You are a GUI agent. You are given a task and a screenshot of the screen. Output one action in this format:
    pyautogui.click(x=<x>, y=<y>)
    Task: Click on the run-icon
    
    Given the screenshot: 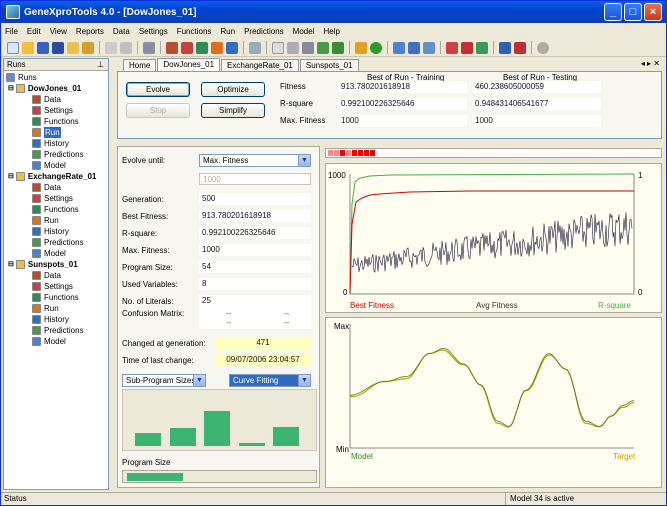 What is the action you would take?
    pyautogui.click(x=217, y=47)
    